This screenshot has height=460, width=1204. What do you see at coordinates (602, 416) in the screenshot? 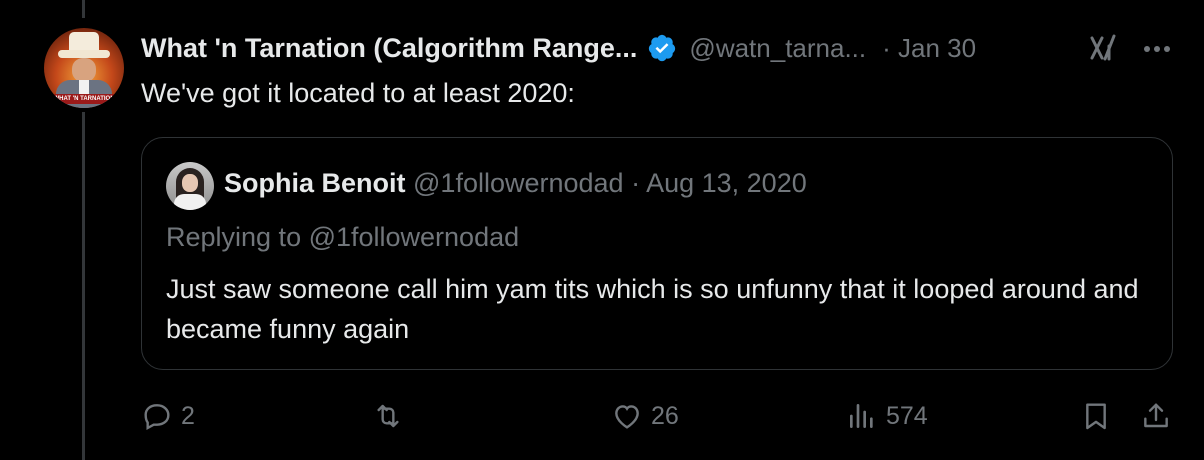
I see `action-bar: 2 26 574` at bounding box center [602, 416].